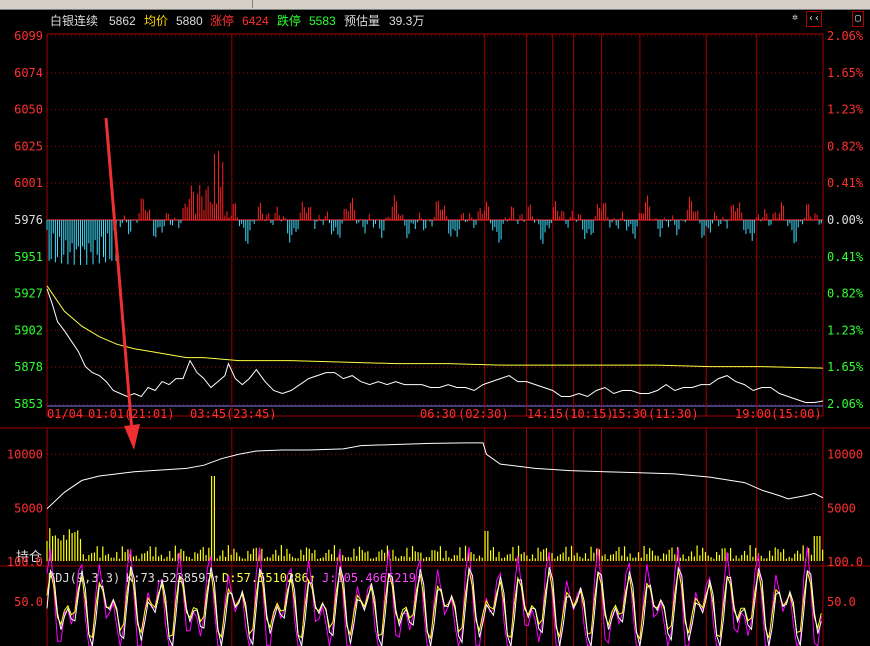  Describe the element at coordinates (119, 275) in the screenshot. I see `annotation-arrow-line` at that location.